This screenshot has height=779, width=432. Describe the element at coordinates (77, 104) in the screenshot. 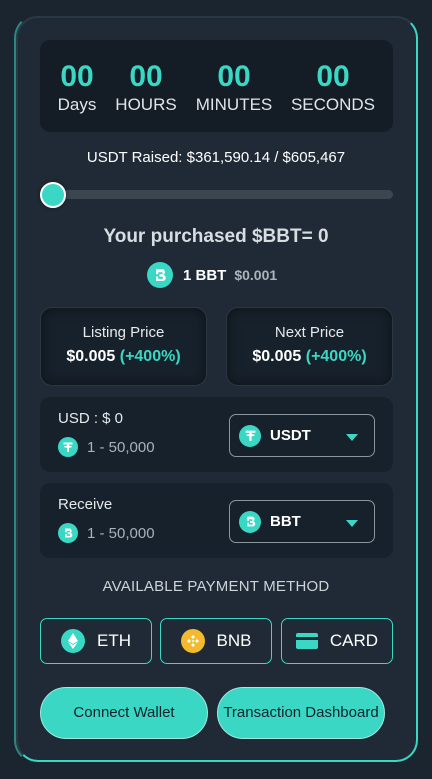

I see `days-label: Days` at that location.